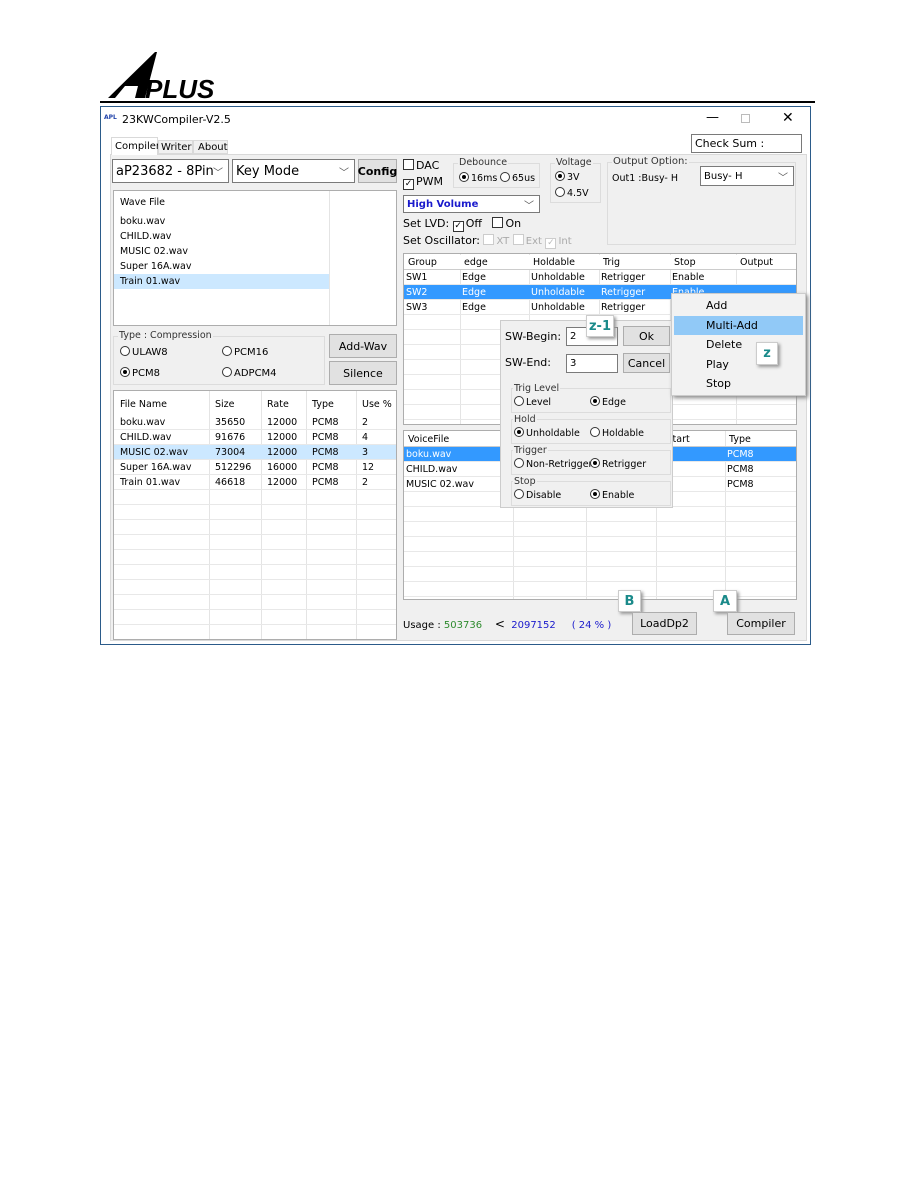  I want to click on radio-adpcm4: ADPCM4, so click(249, 373).